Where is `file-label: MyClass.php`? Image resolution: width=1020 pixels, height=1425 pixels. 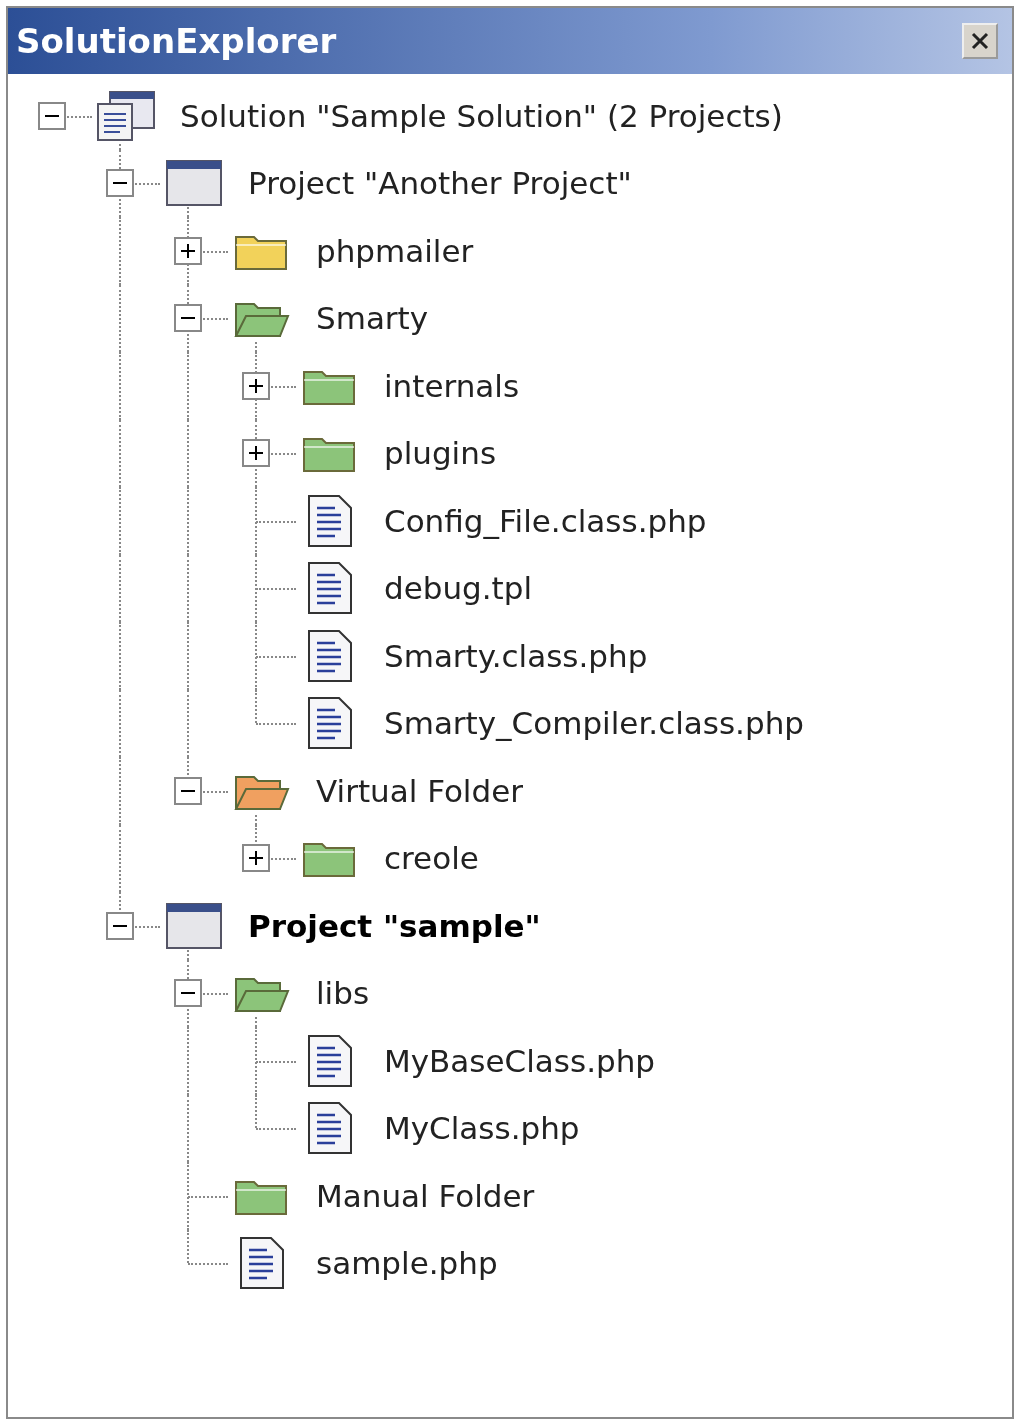 file-label: MyClass.php is located at coordinates (482, 1128).